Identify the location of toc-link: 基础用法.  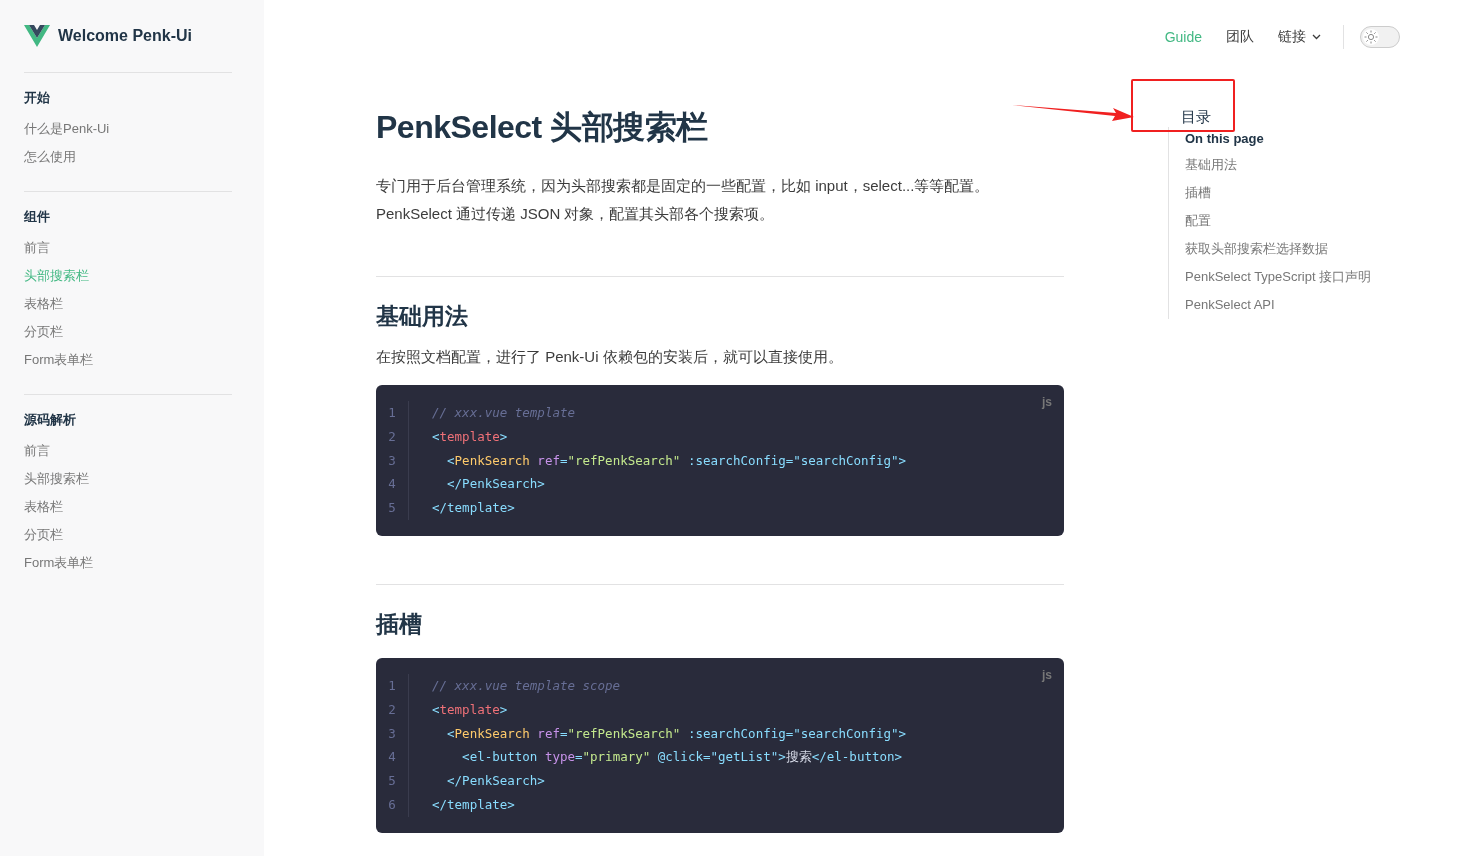
(1278, 165).